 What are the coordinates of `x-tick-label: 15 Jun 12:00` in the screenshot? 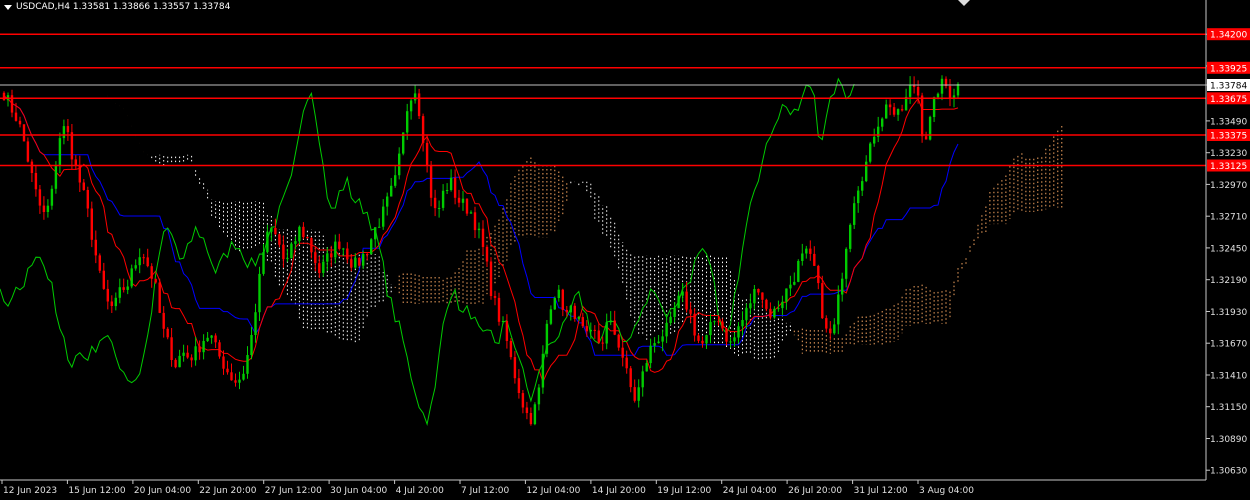 It's located at (96, 491).